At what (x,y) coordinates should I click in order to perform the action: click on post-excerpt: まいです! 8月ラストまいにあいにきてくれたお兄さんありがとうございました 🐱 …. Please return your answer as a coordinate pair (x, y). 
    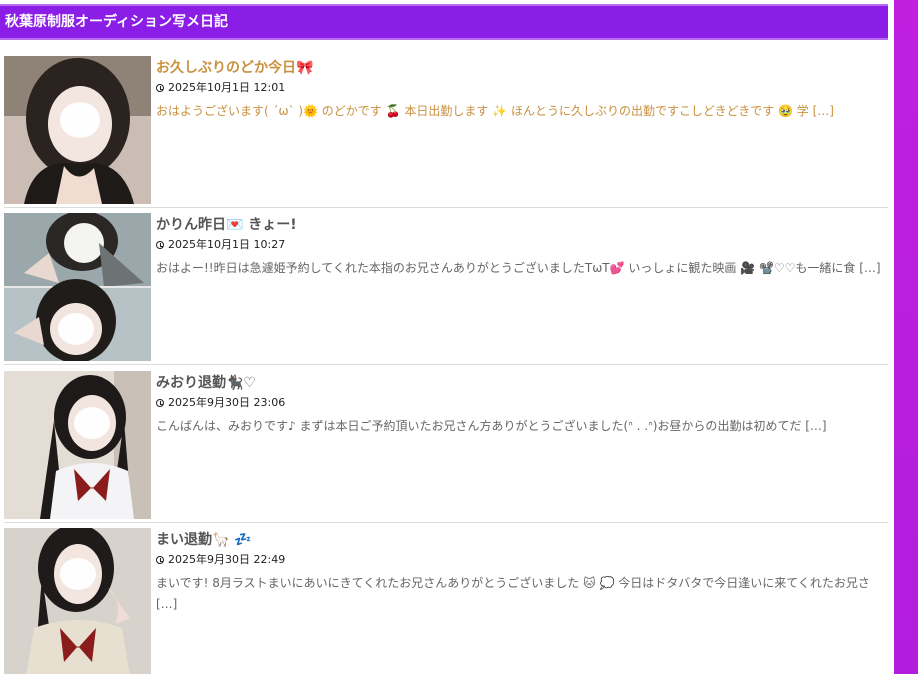
    Looking at the image, I should click on (513, 593).